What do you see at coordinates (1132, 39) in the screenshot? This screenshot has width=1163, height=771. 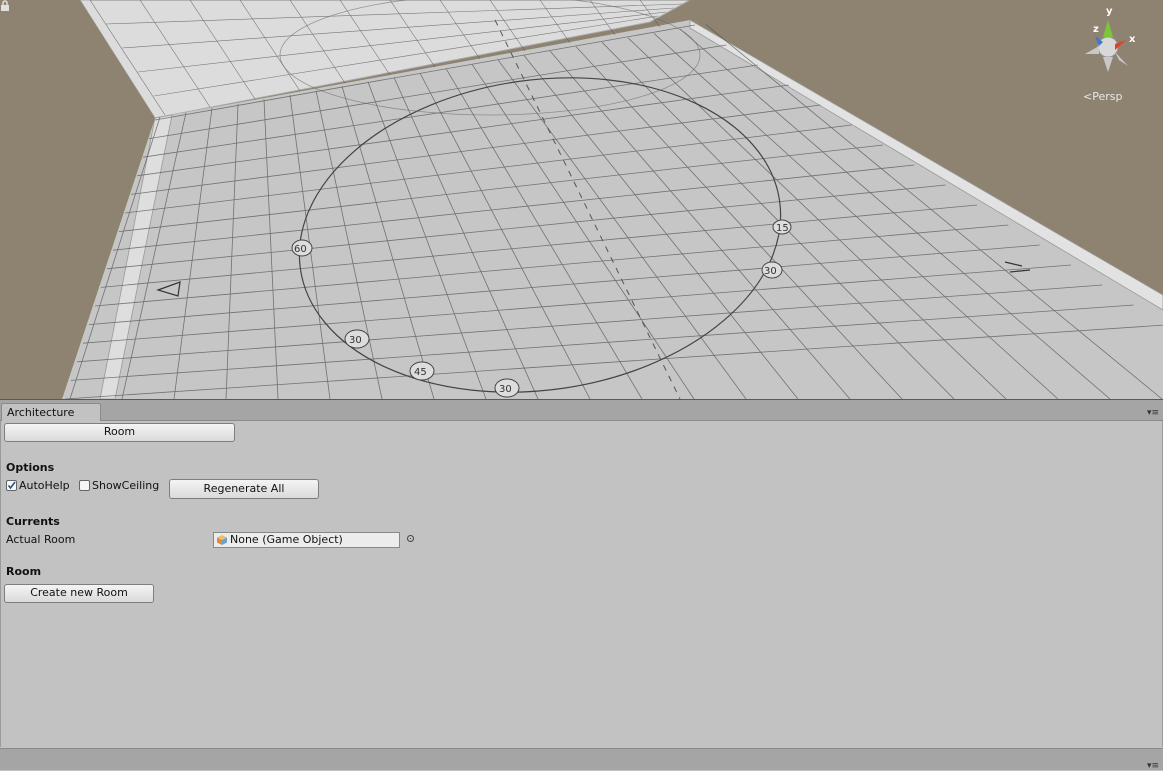 I see `gizmo-x-label: x` at bounding box center [1132, 39].